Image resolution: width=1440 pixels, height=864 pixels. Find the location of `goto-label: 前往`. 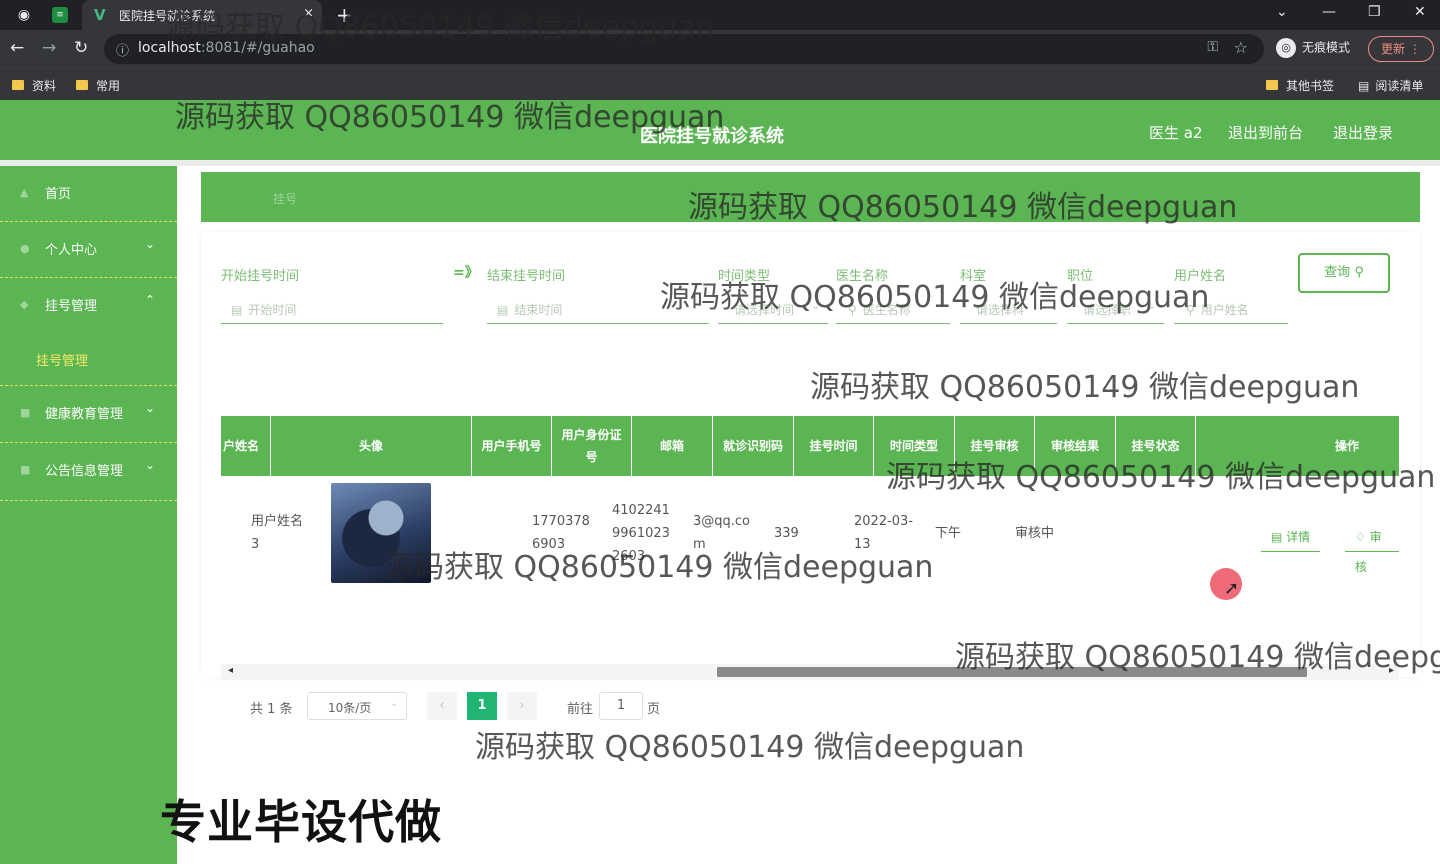

goto-label: 前往 is located at coordinates (580, 709).